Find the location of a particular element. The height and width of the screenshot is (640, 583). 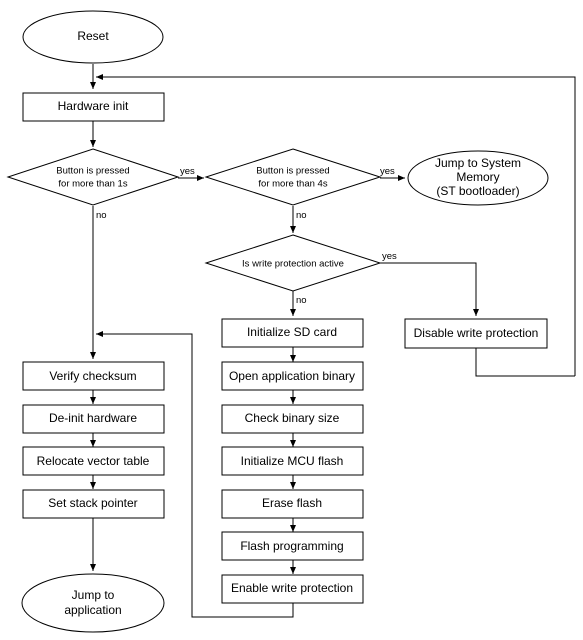

node-hardware-init-label: Hardware init is located at coordinates (93, 106).